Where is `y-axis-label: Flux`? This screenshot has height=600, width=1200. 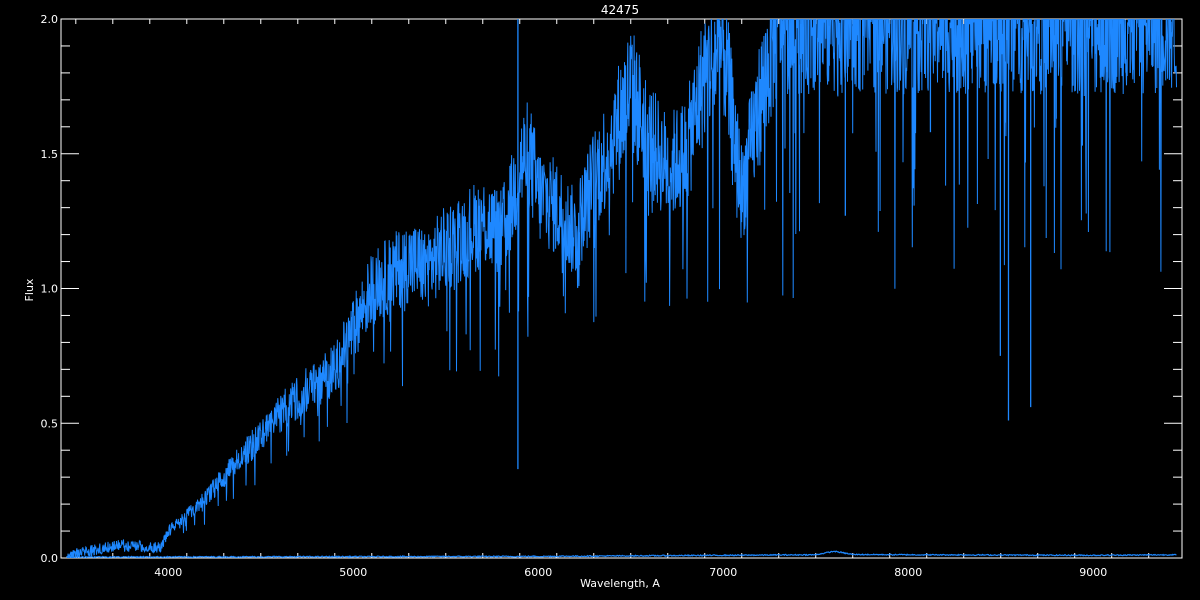
y-axis-label: Flux is located at coordinates (29, 289).